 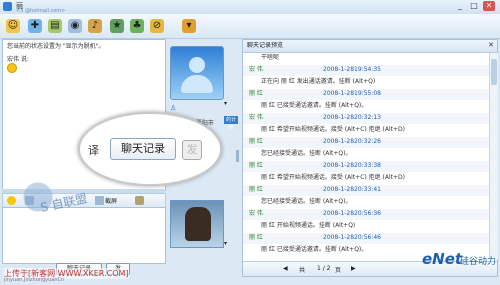 I want to click on prev-page-icon: ◀, so click(x=285, y=268).